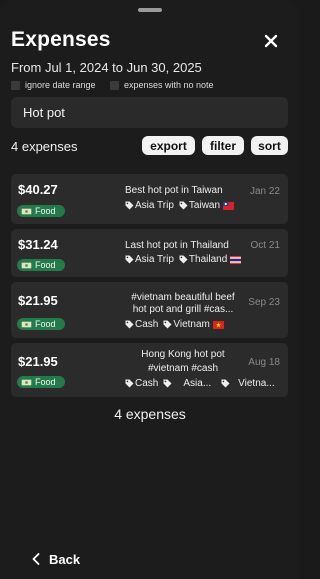 The width and height of the screenshot is (320, 579). Describe the element at coordinates (210, 259) in the screenshot. I see `tag: Thailand` at that location.